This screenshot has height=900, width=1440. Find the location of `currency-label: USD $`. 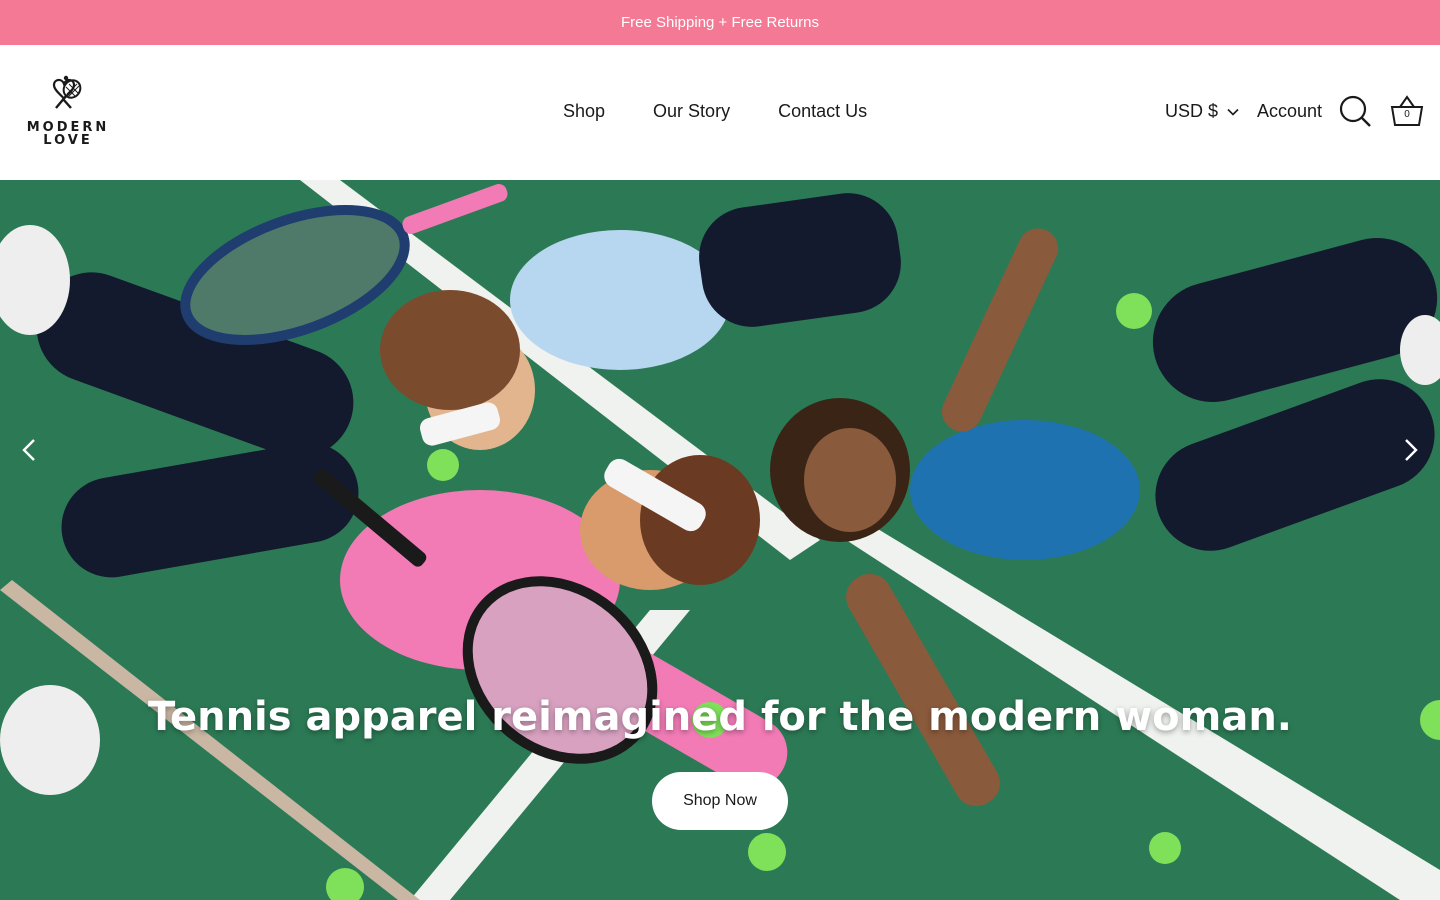

currency-label: USD $ is located at coordinates (1192, 111).